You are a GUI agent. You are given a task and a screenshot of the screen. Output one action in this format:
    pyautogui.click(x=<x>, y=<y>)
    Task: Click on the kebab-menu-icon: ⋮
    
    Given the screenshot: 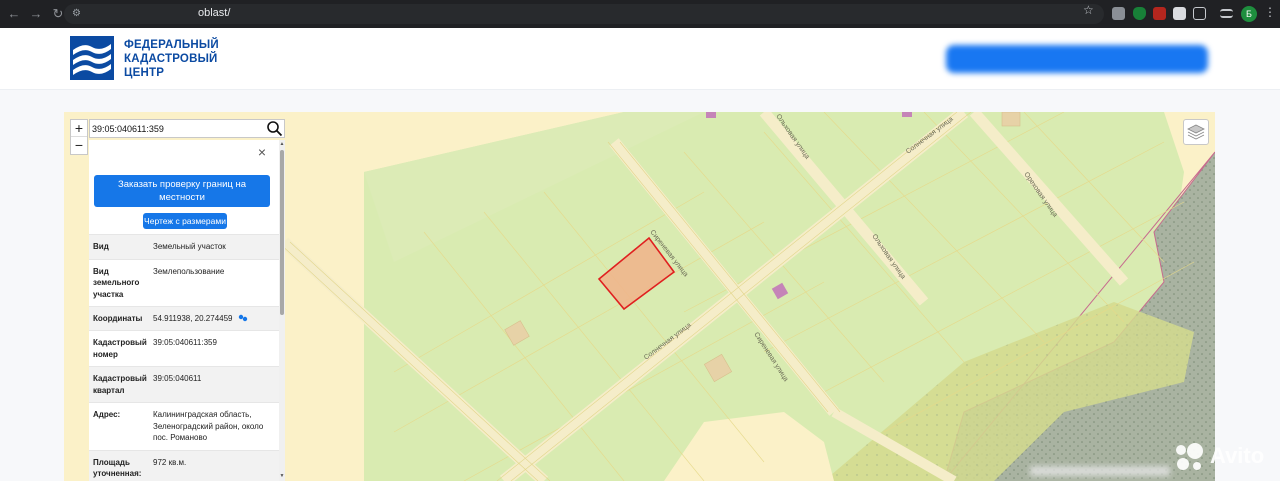 What is the action you would take?
    pyautogui.click(x=1270, y=12)
    